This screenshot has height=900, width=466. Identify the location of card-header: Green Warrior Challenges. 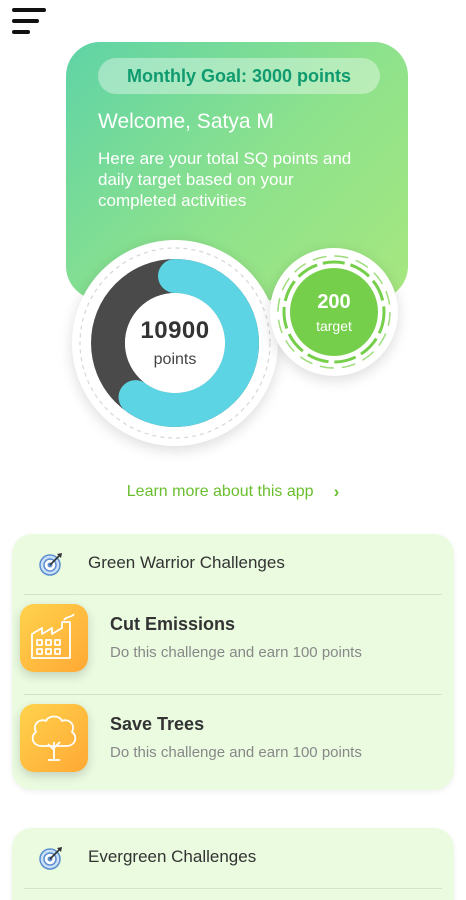
(233, 564).